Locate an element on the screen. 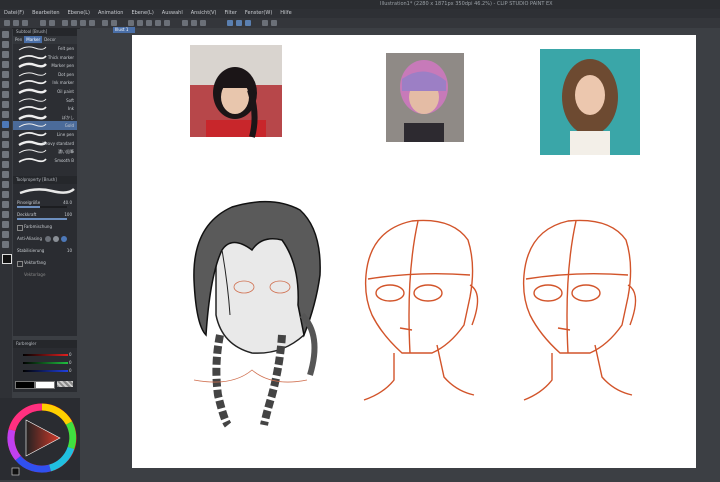 The width and height of the screenshot is (720, 482). brush-item: 濃い鉛筆 is located at coordinates (45, 151).